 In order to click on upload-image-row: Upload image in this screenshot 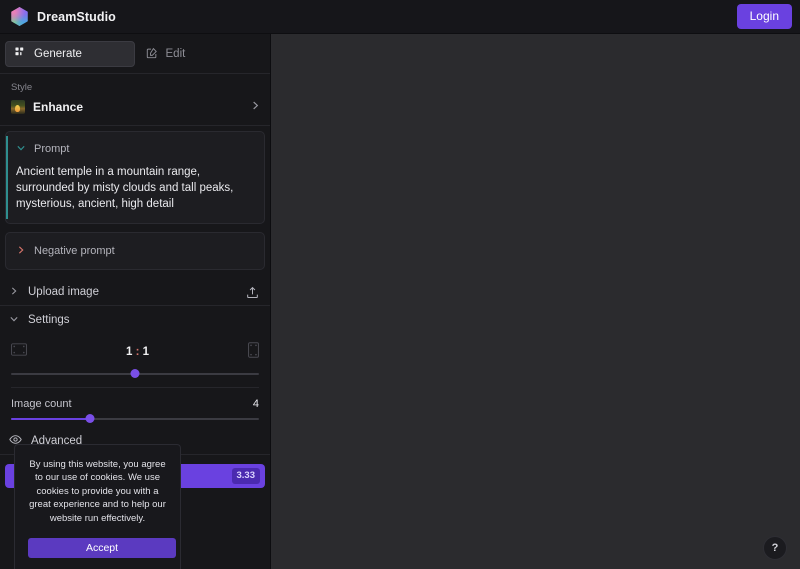, I will do `click(135, 292)`.